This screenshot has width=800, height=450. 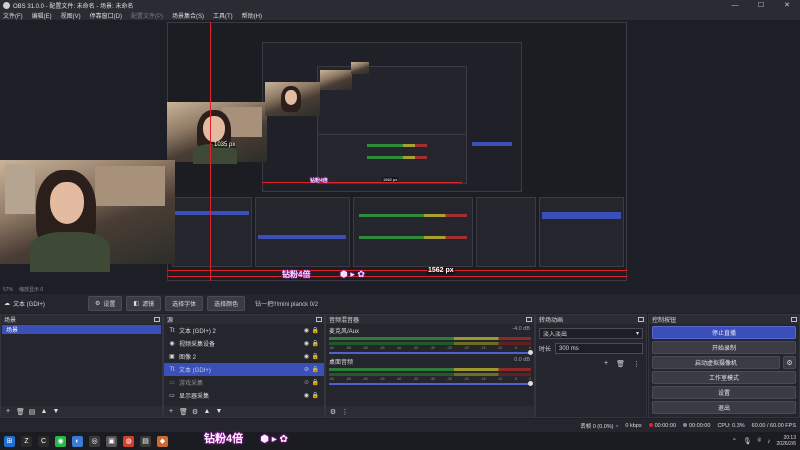 What do you see at coordinates (606, 364) in the screenshot?
I see `add-transition-button: +` at bounding box center [606, 364].